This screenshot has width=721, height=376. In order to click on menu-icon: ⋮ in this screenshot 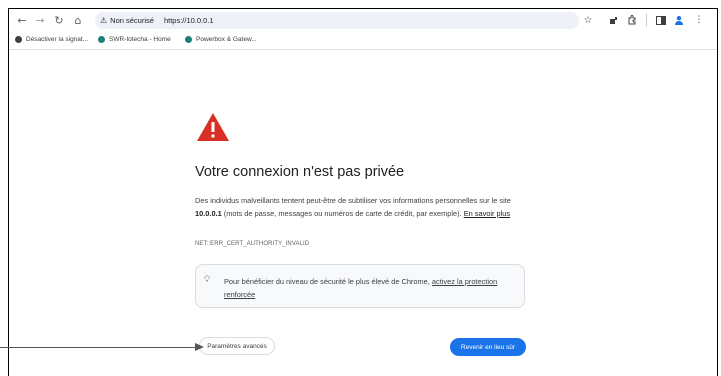, I will do `click(699, 20)`.